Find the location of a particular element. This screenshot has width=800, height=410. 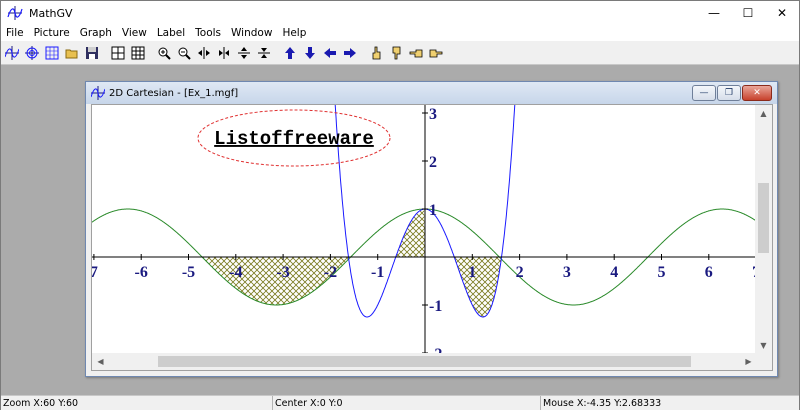

x-tick-label: -6 is located at coordinates (141, 272).